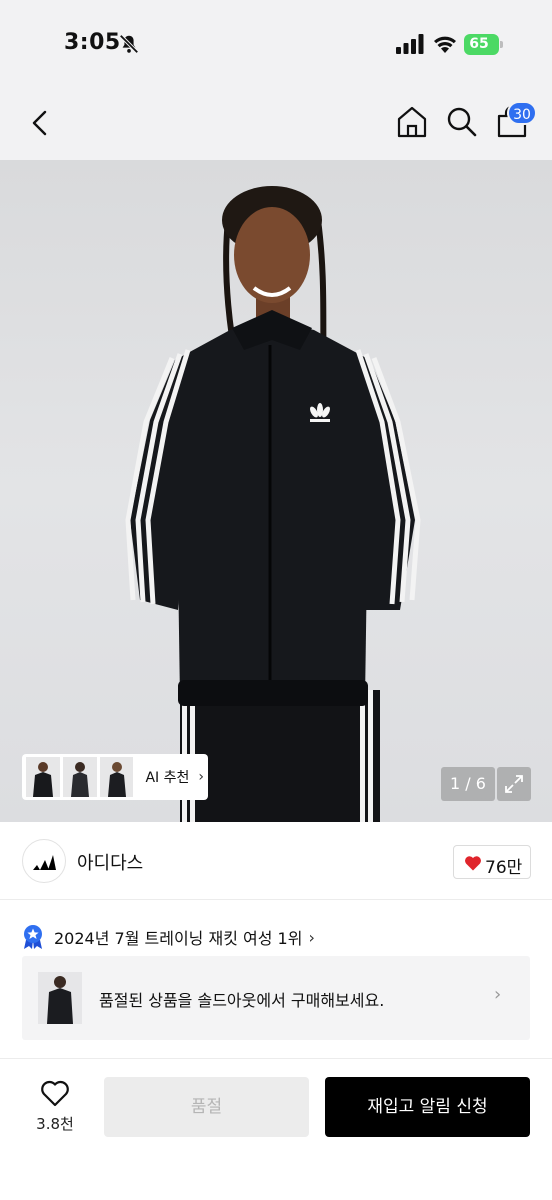  Describe the element at coordinates (479, 44) in the screenshot. I see `battery-percent: 65` at that location.